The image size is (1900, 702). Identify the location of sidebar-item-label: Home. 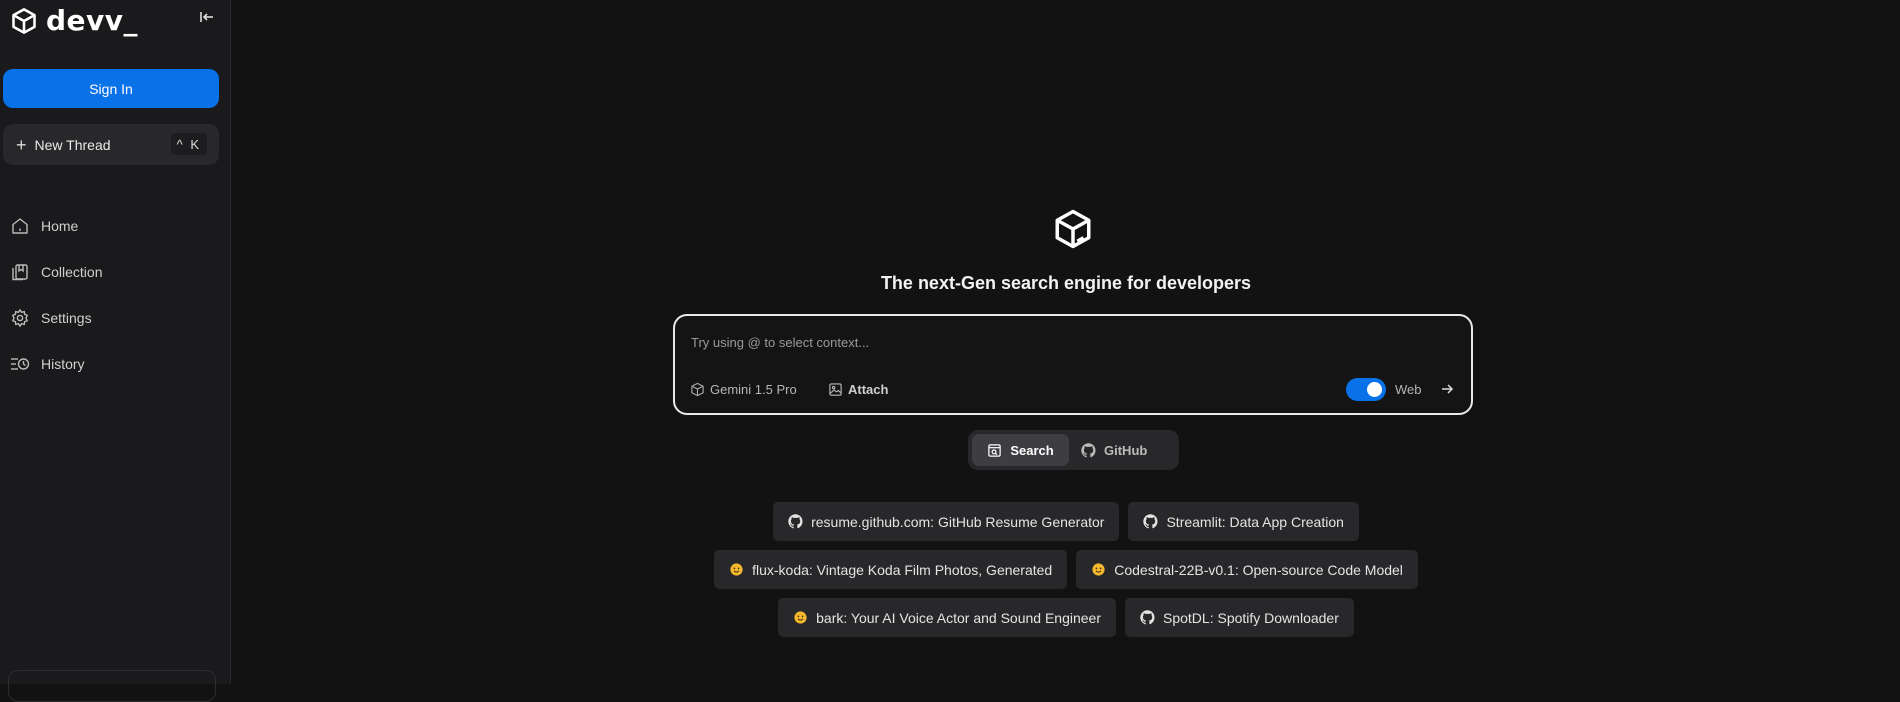
(60, 226).